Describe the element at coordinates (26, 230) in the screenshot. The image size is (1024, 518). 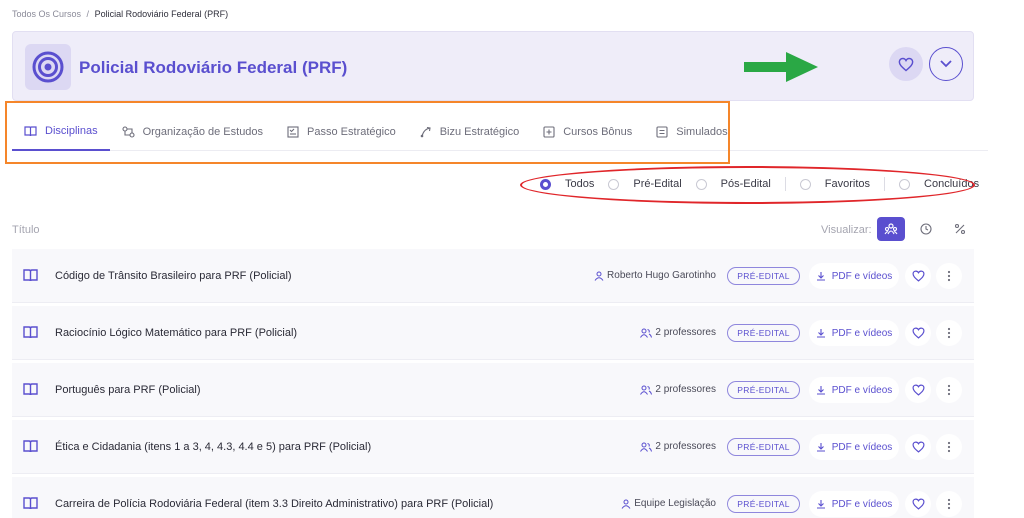
I see `column-title-header: Título` at that location.